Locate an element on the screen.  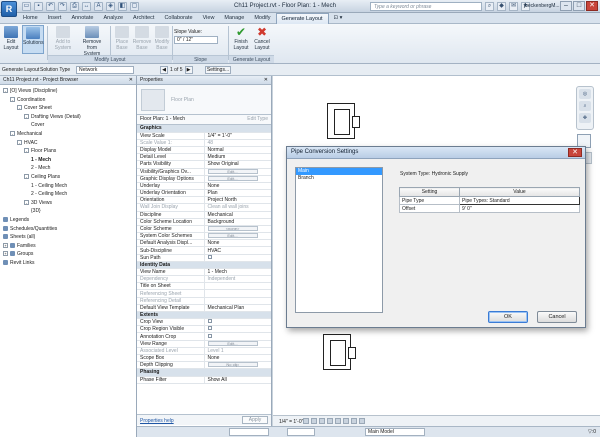
browser-tree-item: - Mechanical is located at coordinates (68, 134).